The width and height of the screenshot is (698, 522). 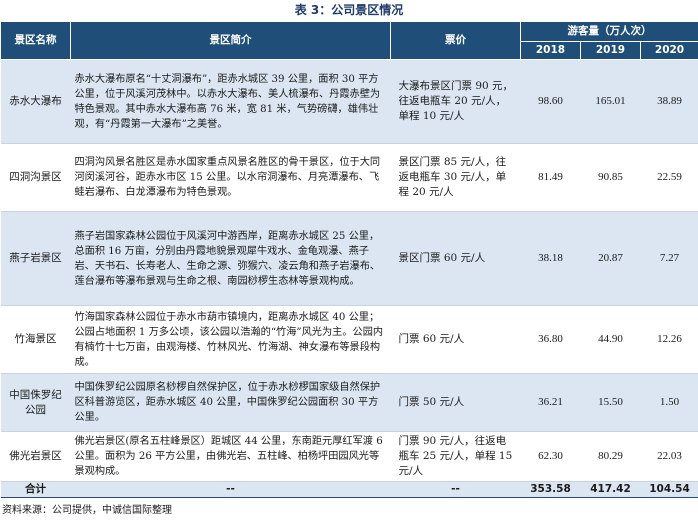 I want to click on table-title: 表 3：公司景区情况, so click(x=349, y=10).